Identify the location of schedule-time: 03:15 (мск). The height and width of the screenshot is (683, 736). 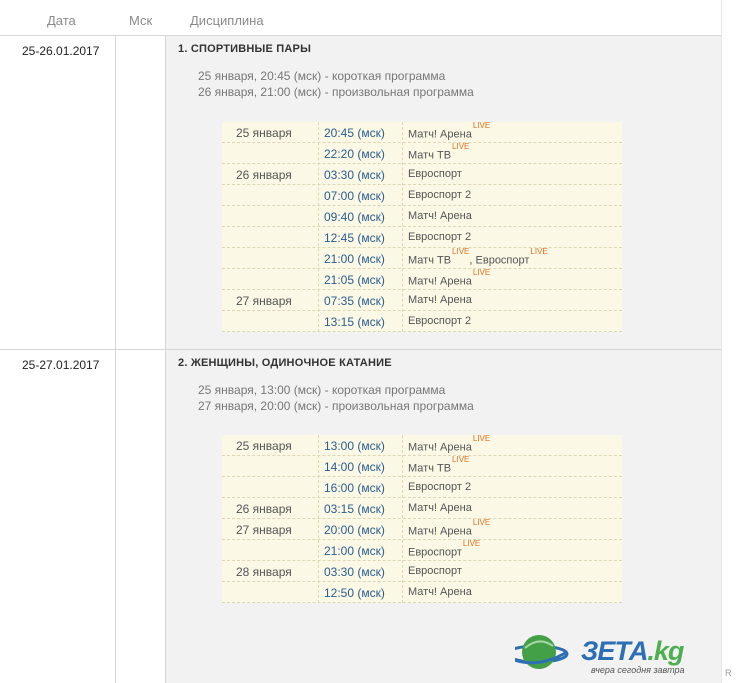
(354, 509).